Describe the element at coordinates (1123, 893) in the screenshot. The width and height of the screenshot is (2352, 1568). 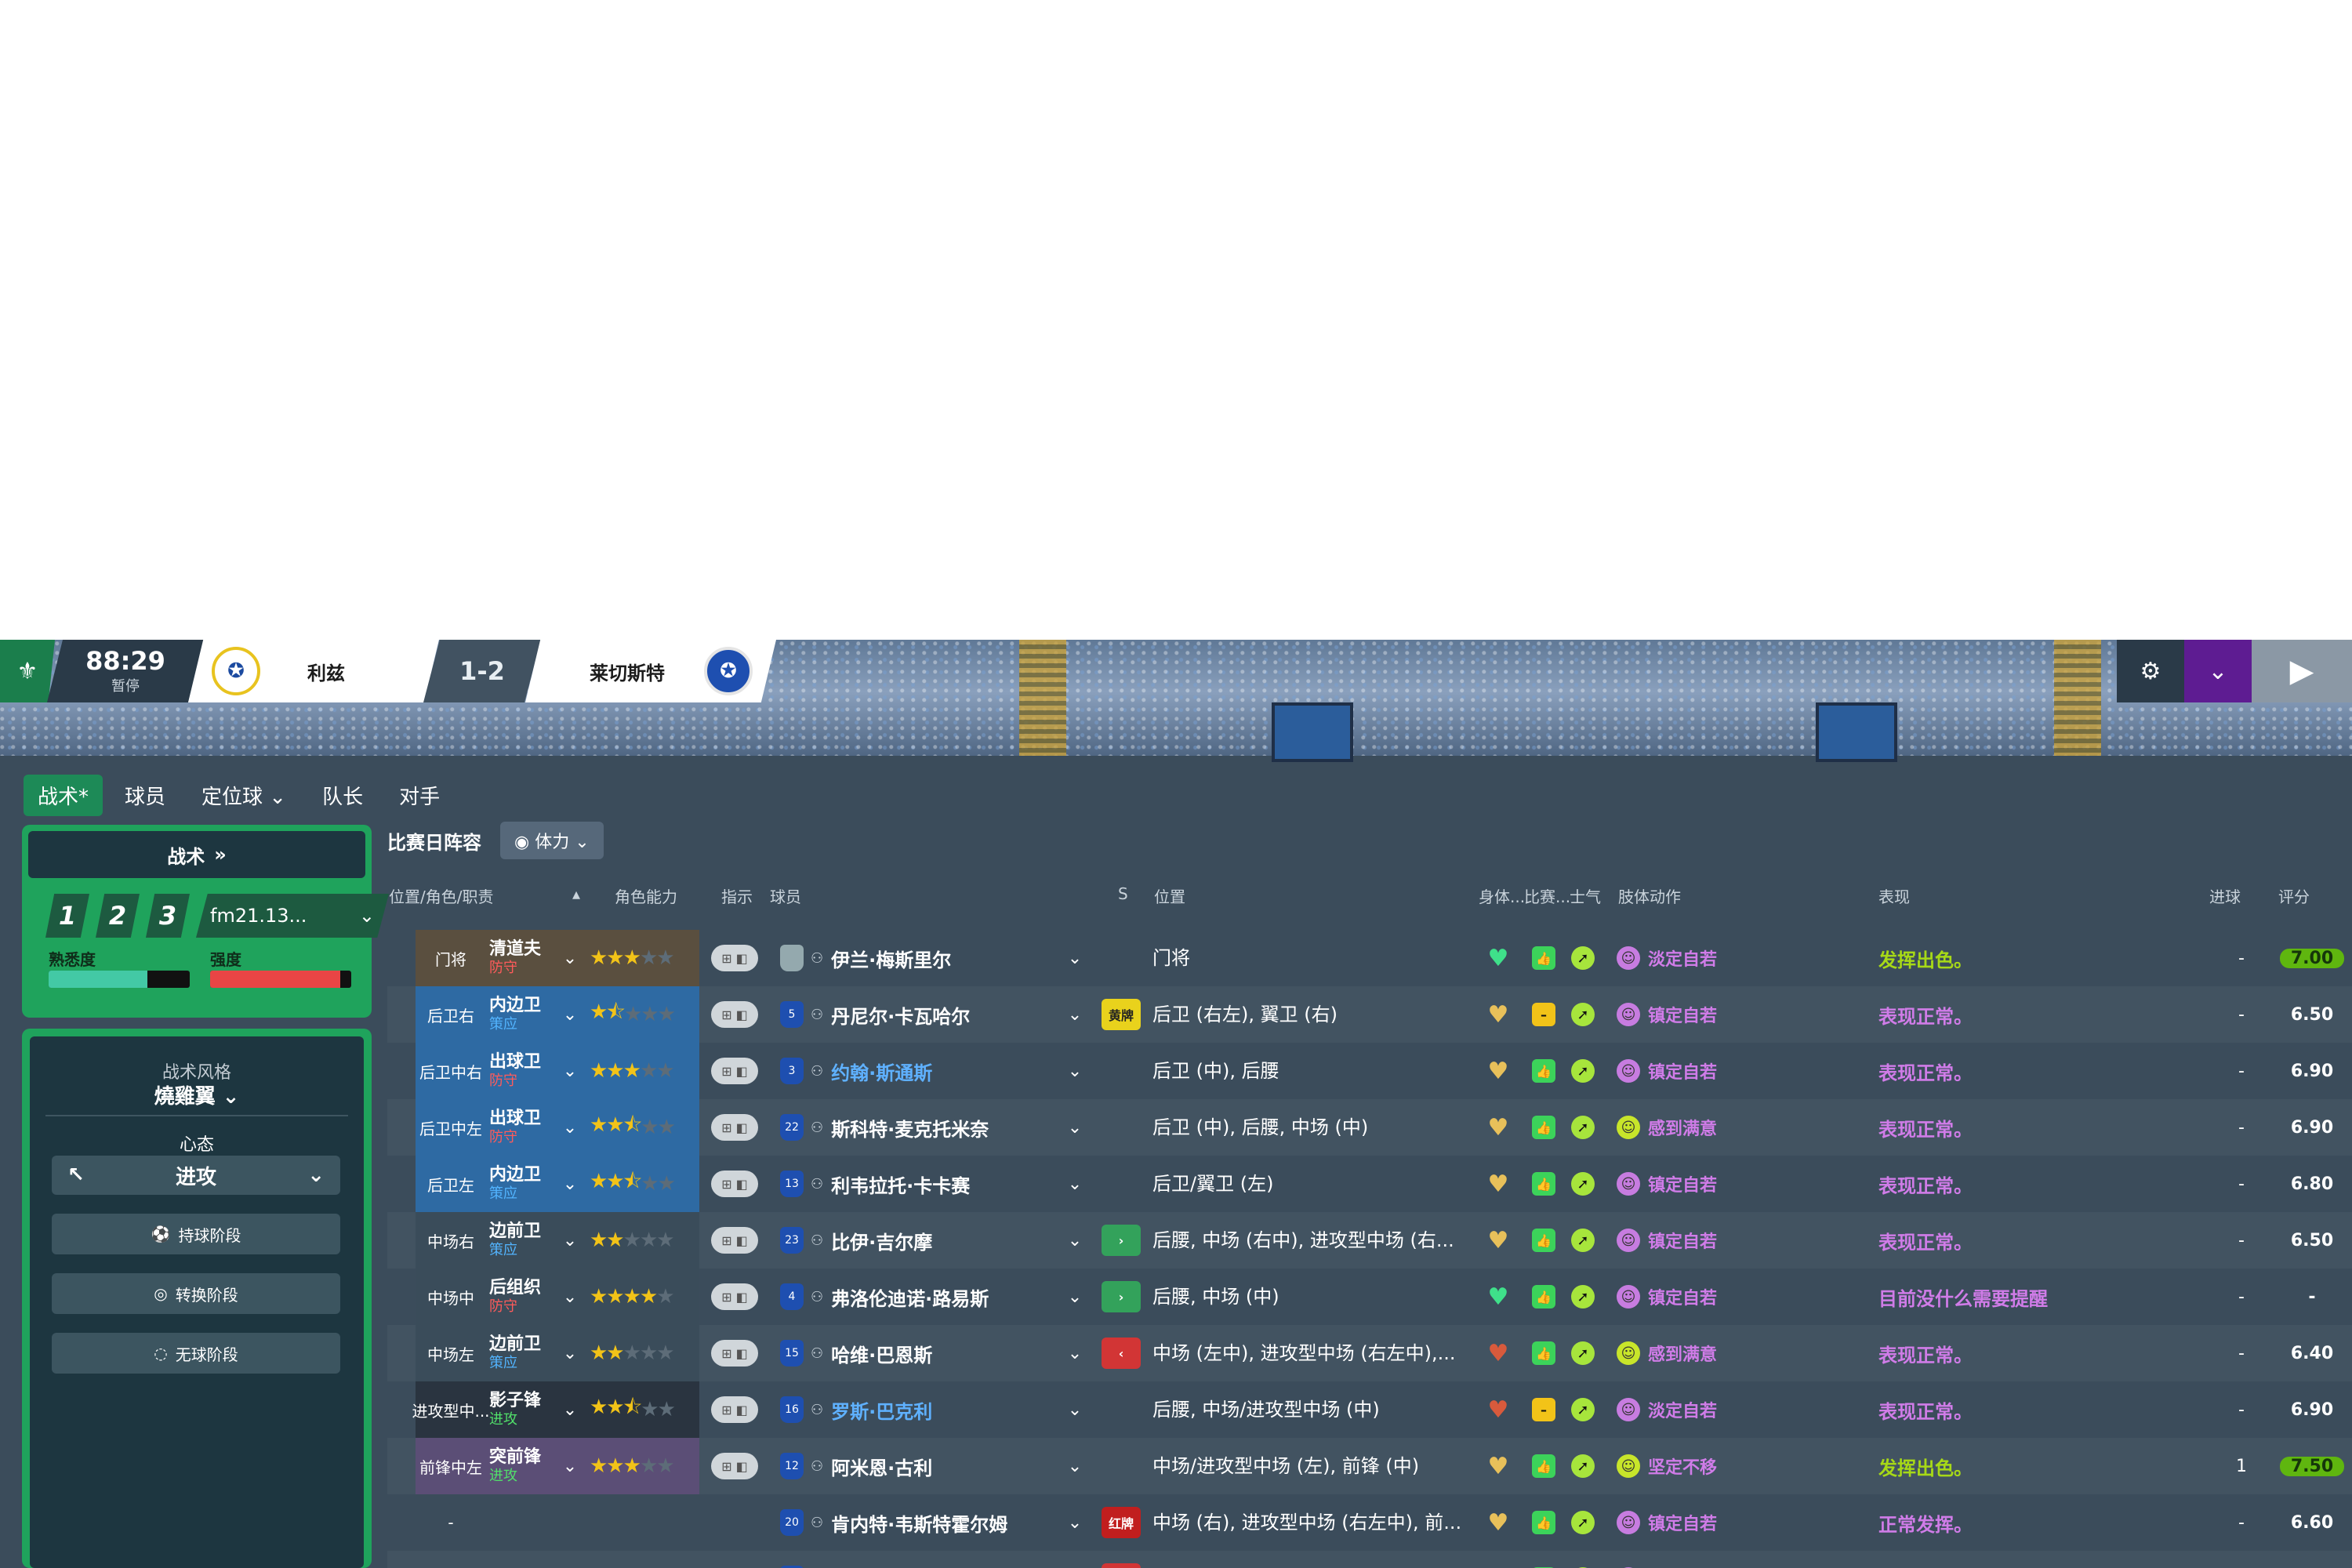
I see `column-s: S` at that location.